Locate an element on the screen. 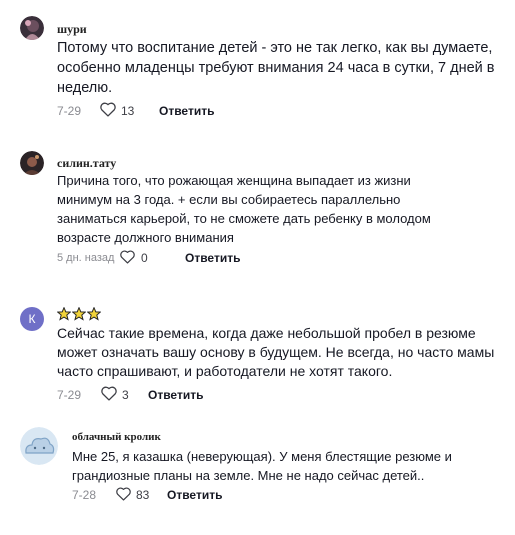 This screenshot has width=515, height=535. comment-author is located at coordinates (79, 314).